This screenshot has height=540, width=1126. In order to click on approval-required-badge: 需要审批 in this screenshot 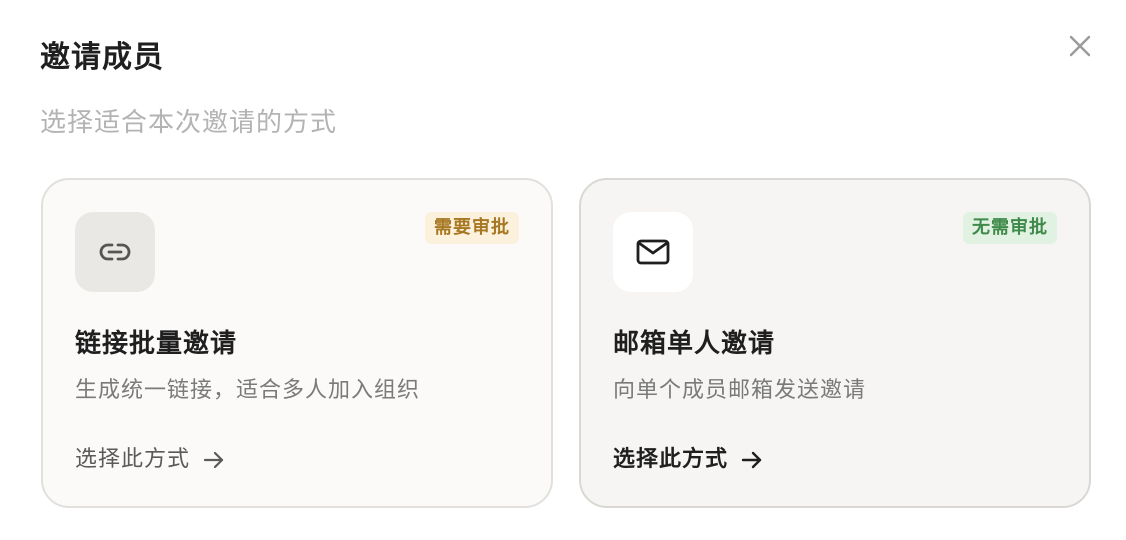, I will do `click(472, 228)`.